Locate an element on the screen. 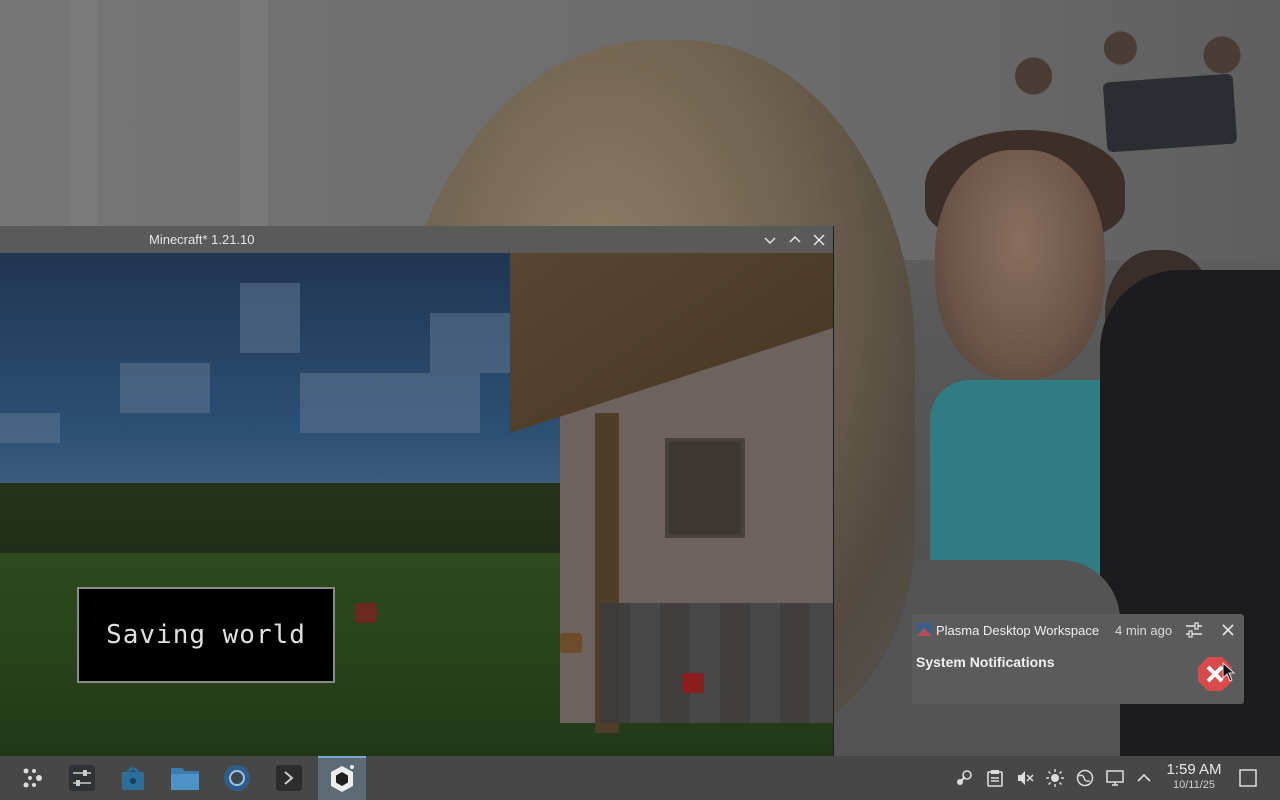  chevron-up-icon is located at coordinates (795, 239).